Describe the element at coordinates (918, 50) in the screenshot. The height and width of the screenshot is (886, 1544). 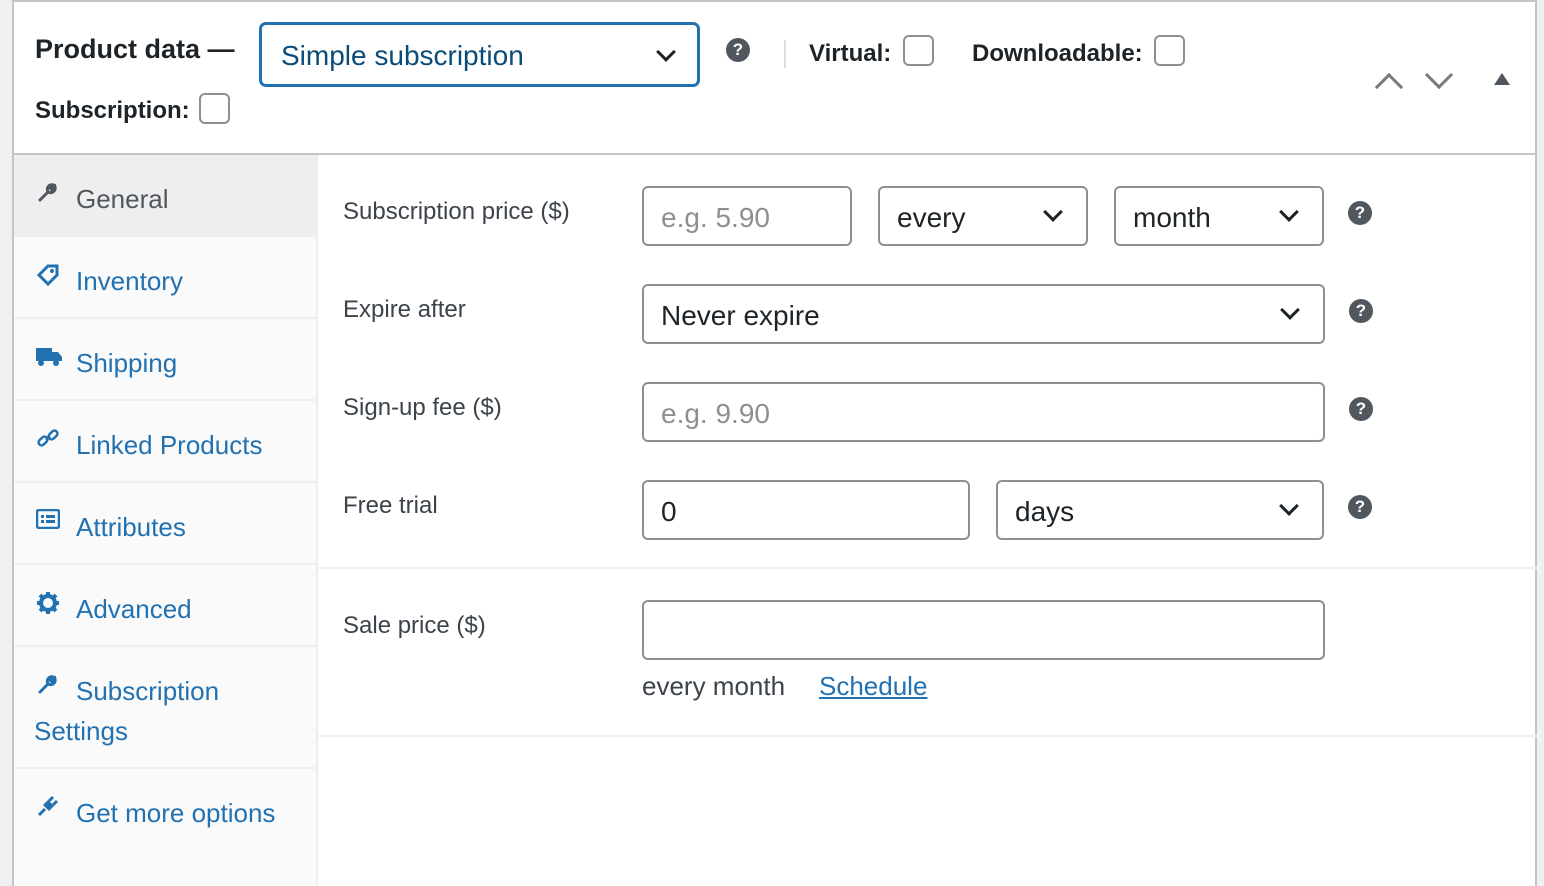
I see `virtual-checkbox` at that location.